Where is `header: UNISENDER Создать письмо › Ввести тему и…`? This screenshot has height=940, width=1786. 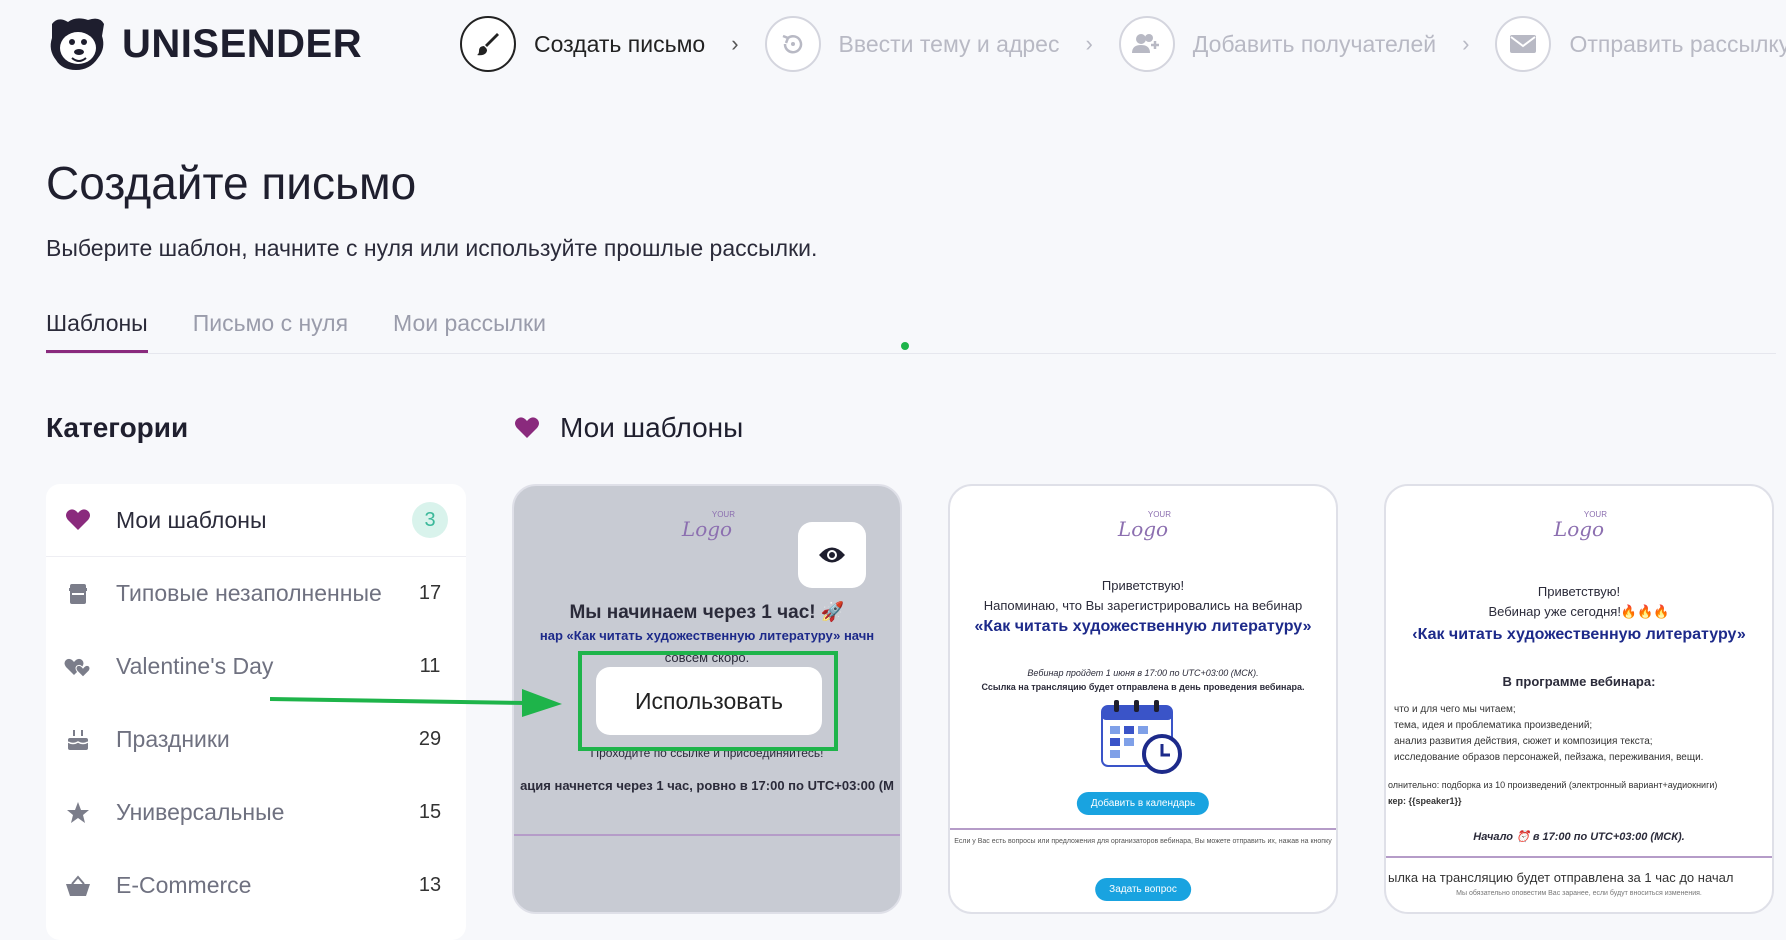
header: UNISENDER Создать письмо › Ввести тему и… is located at coordinates (893, 45).